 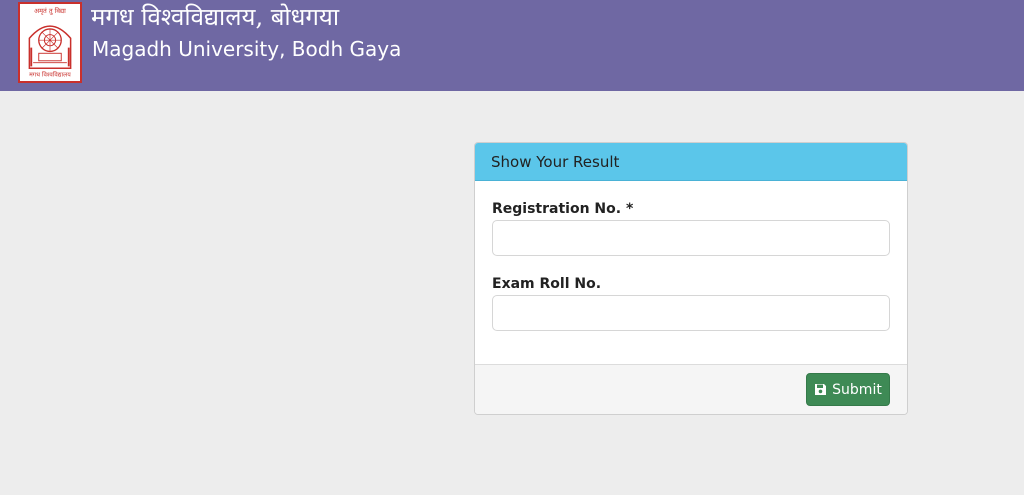 What do you see at coordinates (50, 11) in the screenshot?
I see `logo-top-text: अमृतं तु विद्या` at bounding box center [50, 11].